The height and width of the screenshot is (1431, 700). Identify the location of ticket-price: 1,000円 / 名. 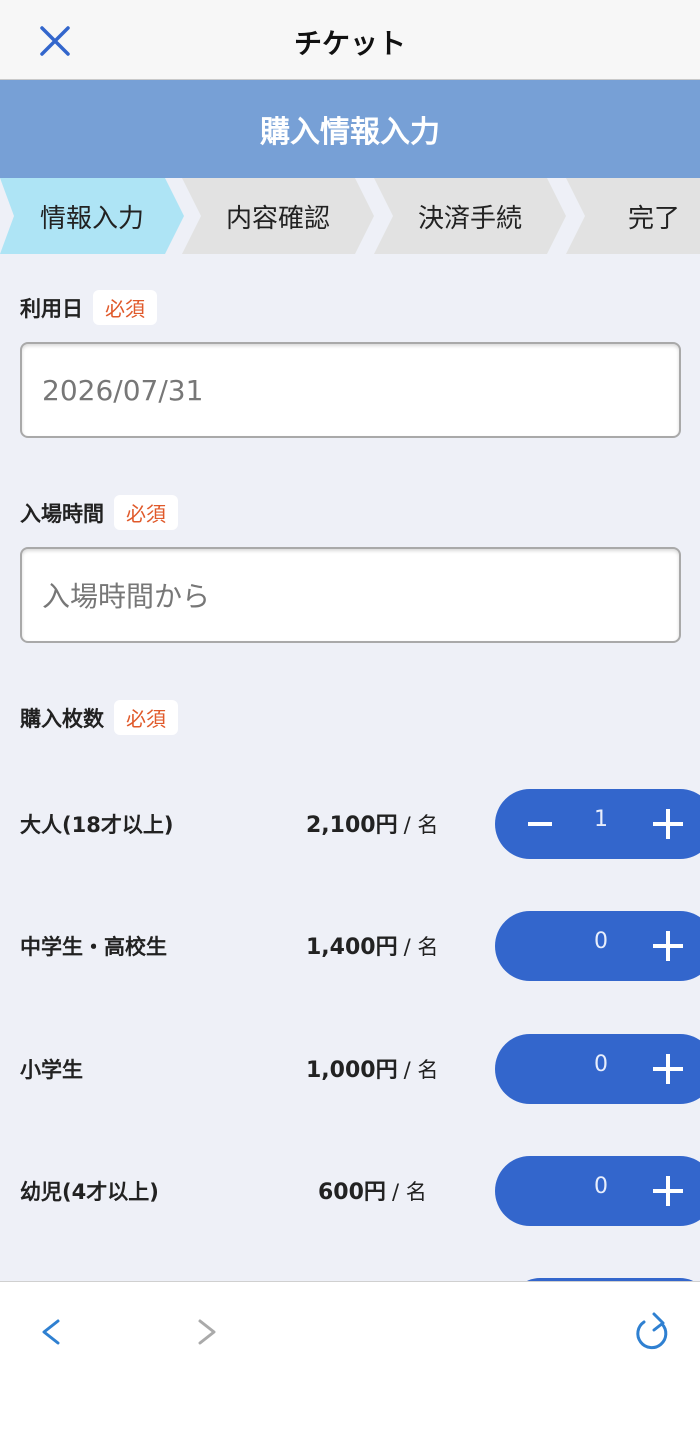
(372, 1068).